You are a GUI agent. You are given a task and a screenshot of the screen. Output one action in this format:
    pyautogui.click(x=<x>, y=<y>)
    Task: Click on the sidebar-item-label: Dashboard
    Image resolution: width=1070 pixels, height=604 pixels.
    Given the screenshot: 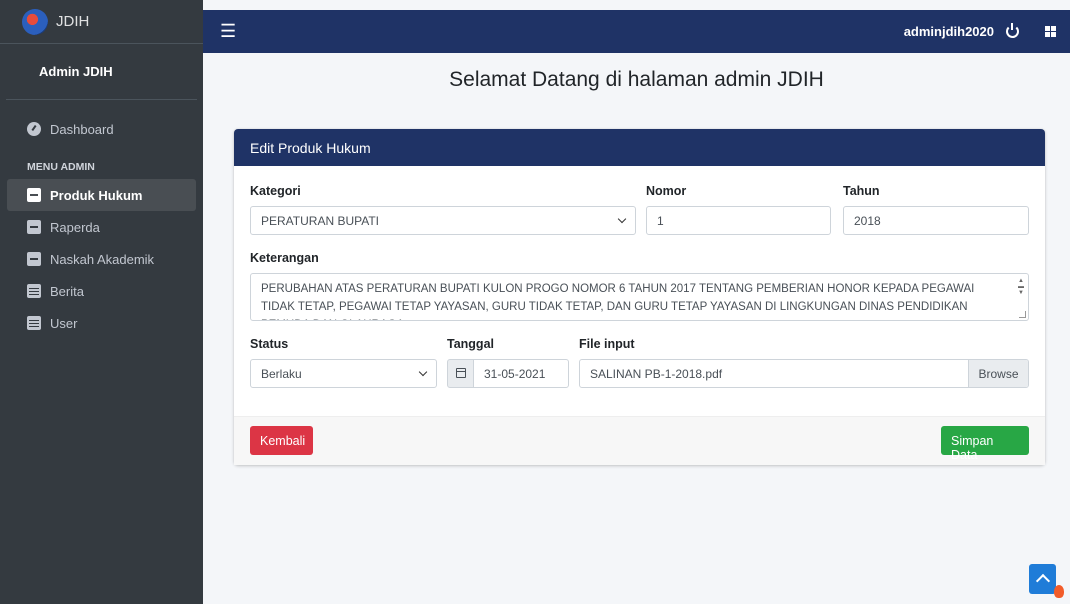 What is the action you would take?
    pyautogui.click(x=82, y=129)
    